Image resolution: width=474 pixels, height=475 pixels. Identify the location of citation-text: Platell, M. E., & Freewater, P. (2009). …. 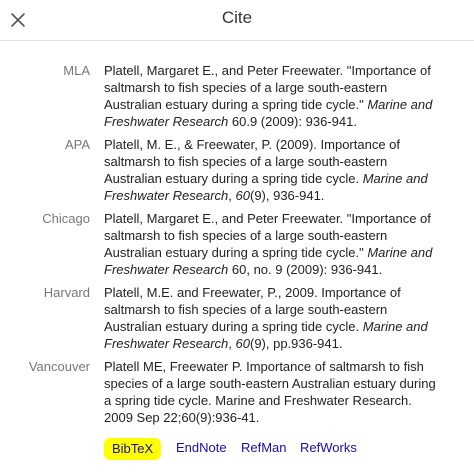
(270, 170).